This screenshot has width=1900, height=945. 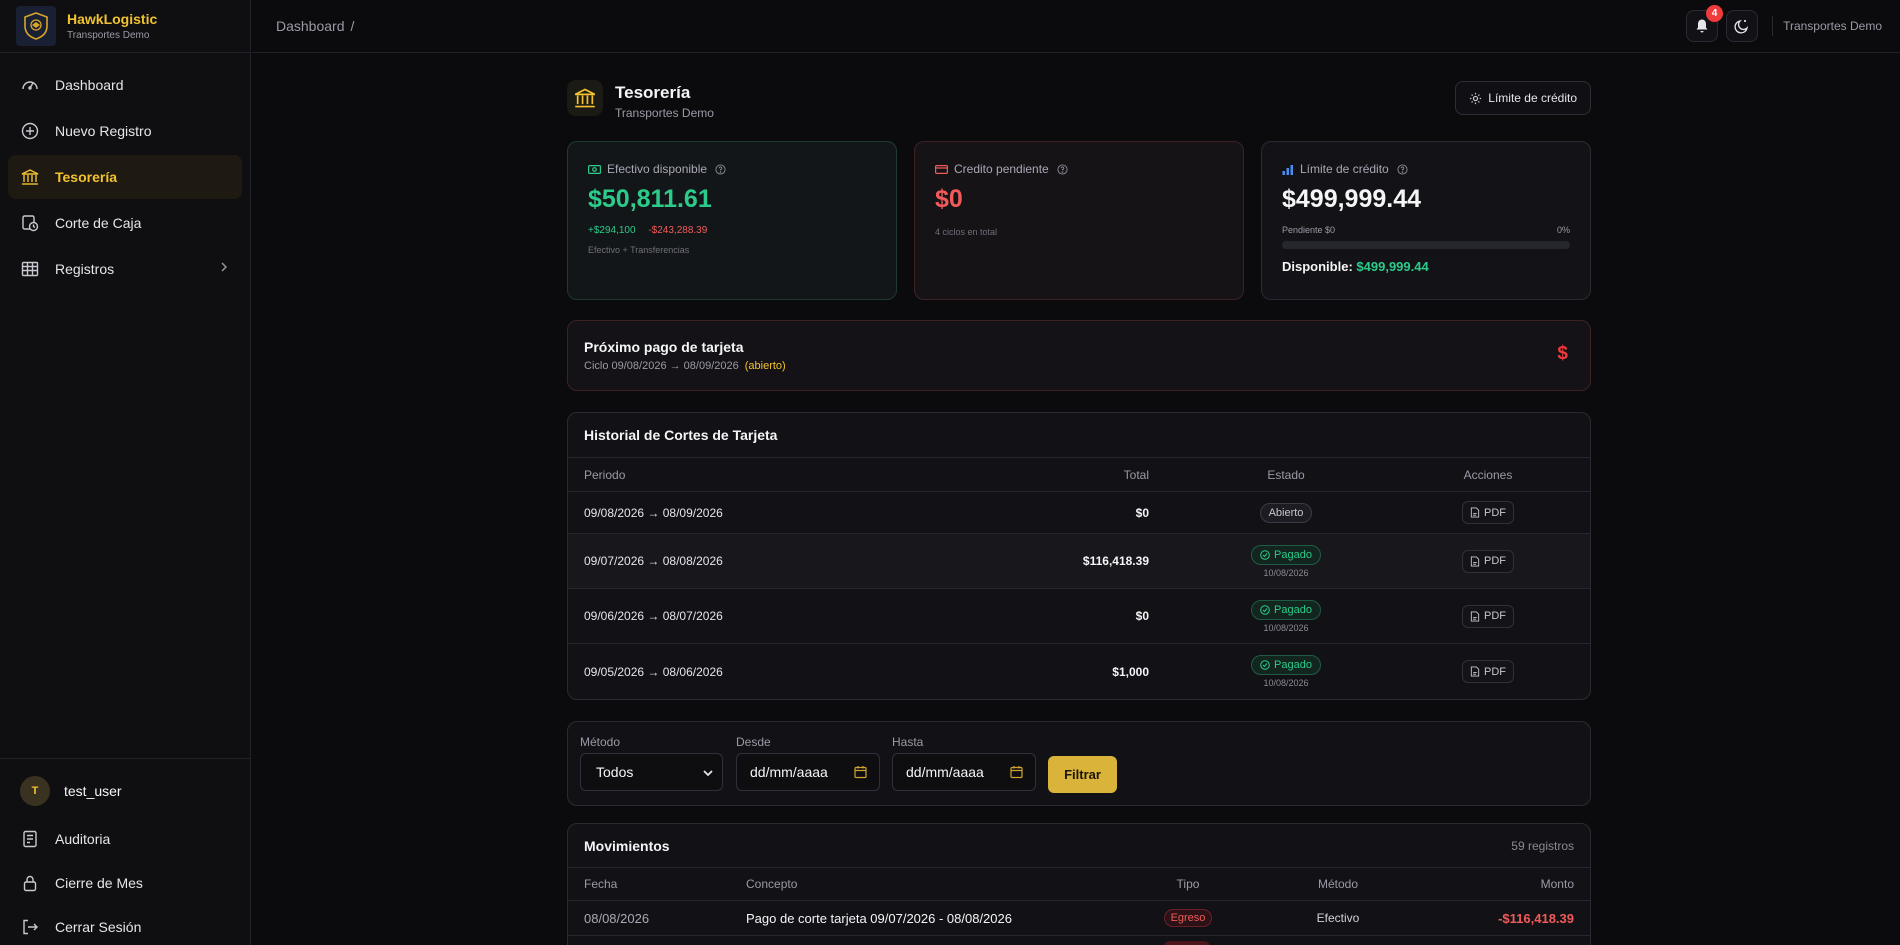 I want to click on brand: HawkLogistic Transportes Demo, so click(x=125, y=26).